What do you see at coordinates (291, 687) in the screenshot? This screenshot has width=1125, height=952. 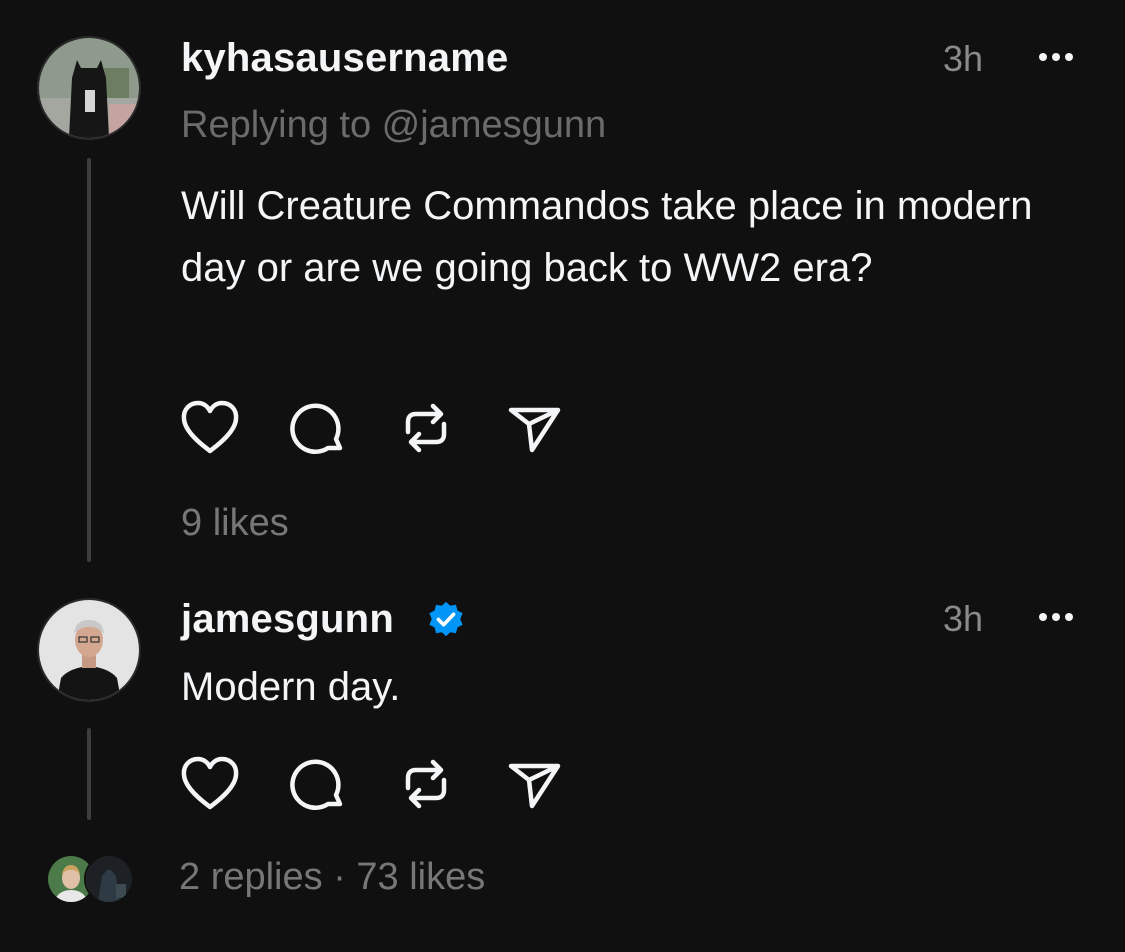 I see `post-text: Modern day.` at bounding box center [291, 687].